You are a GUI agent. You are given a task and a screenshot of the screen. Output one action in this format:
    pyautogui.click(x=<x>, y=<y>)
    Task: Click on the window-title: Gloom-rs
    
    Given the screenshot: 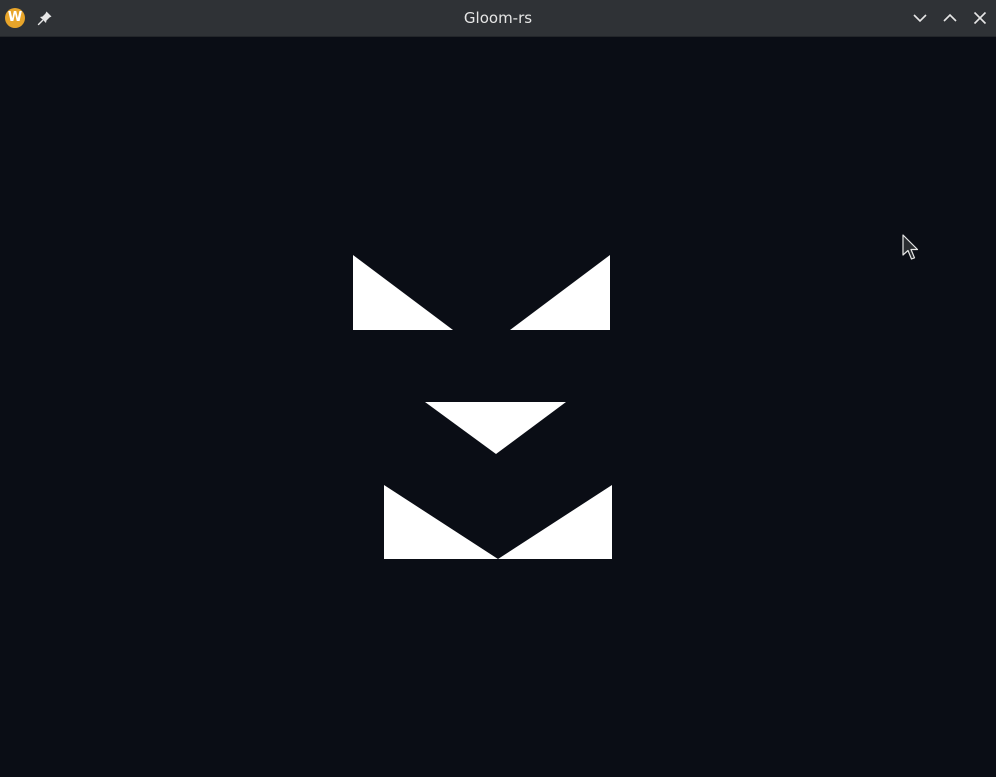 What is the action you would take?
    pyautogui.click(x=498, y=18)
    